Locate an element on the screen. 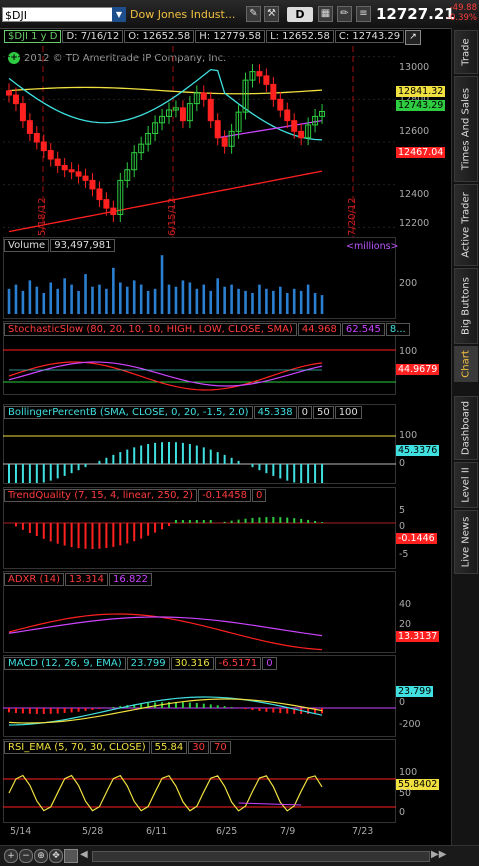  tab-live-news: Live News is located at coordinates (466, 542).